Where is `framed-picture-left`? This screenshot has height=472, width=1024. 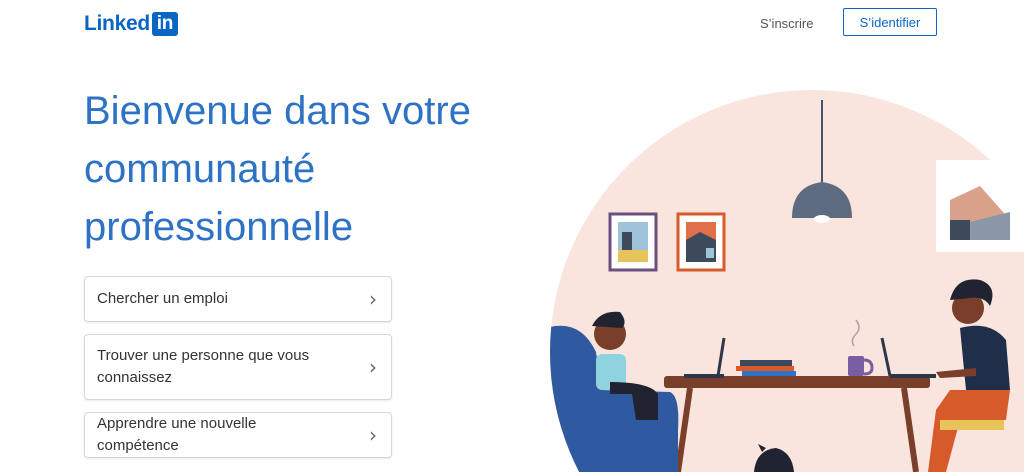 framed-picture-left is located at coordinates (633, 242).